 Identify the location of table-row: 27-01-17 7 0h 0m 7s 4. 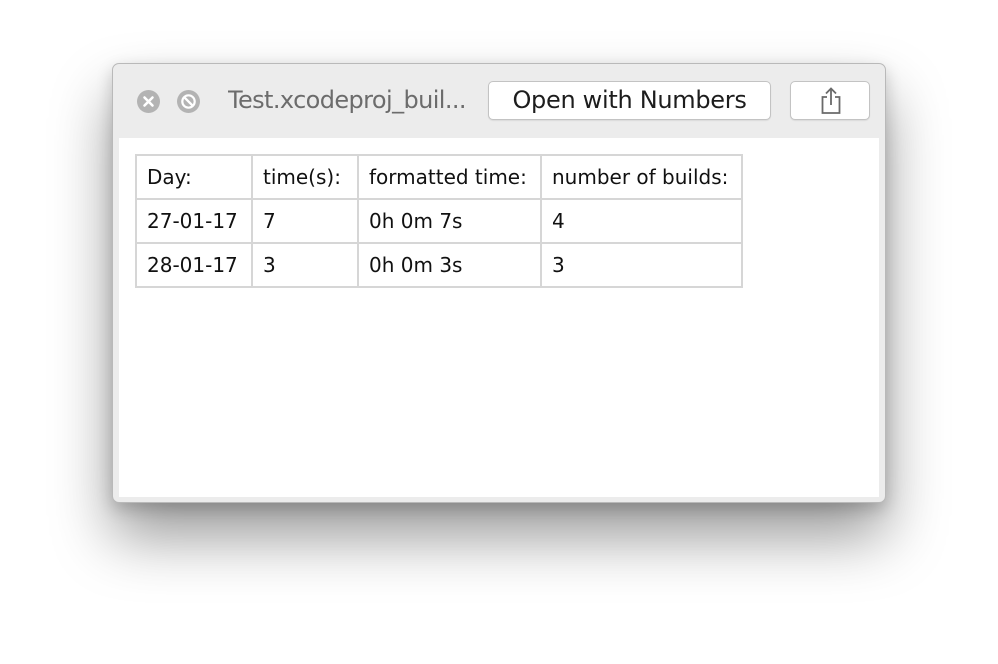
(439, 221).